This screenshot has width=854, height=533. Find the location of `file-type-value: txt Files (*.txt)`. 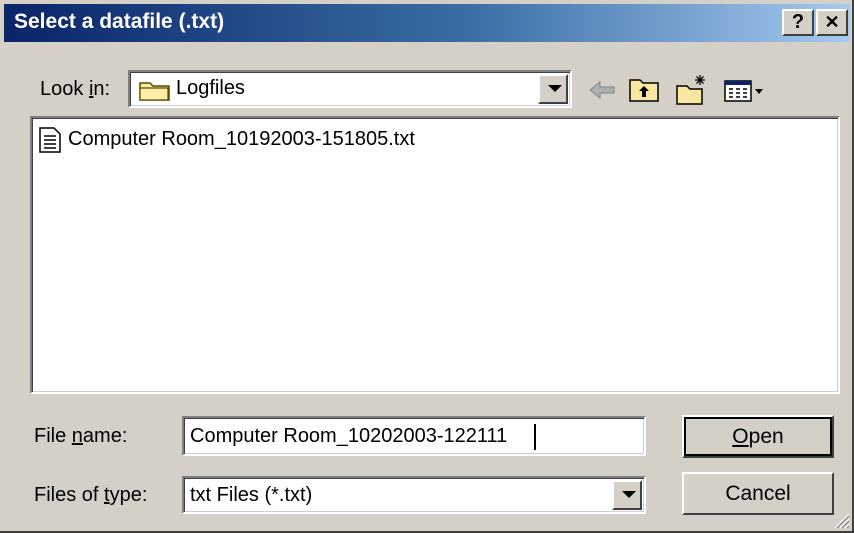

file-type-value: txt Files (*.txt) is located at coordinates (251, 495).